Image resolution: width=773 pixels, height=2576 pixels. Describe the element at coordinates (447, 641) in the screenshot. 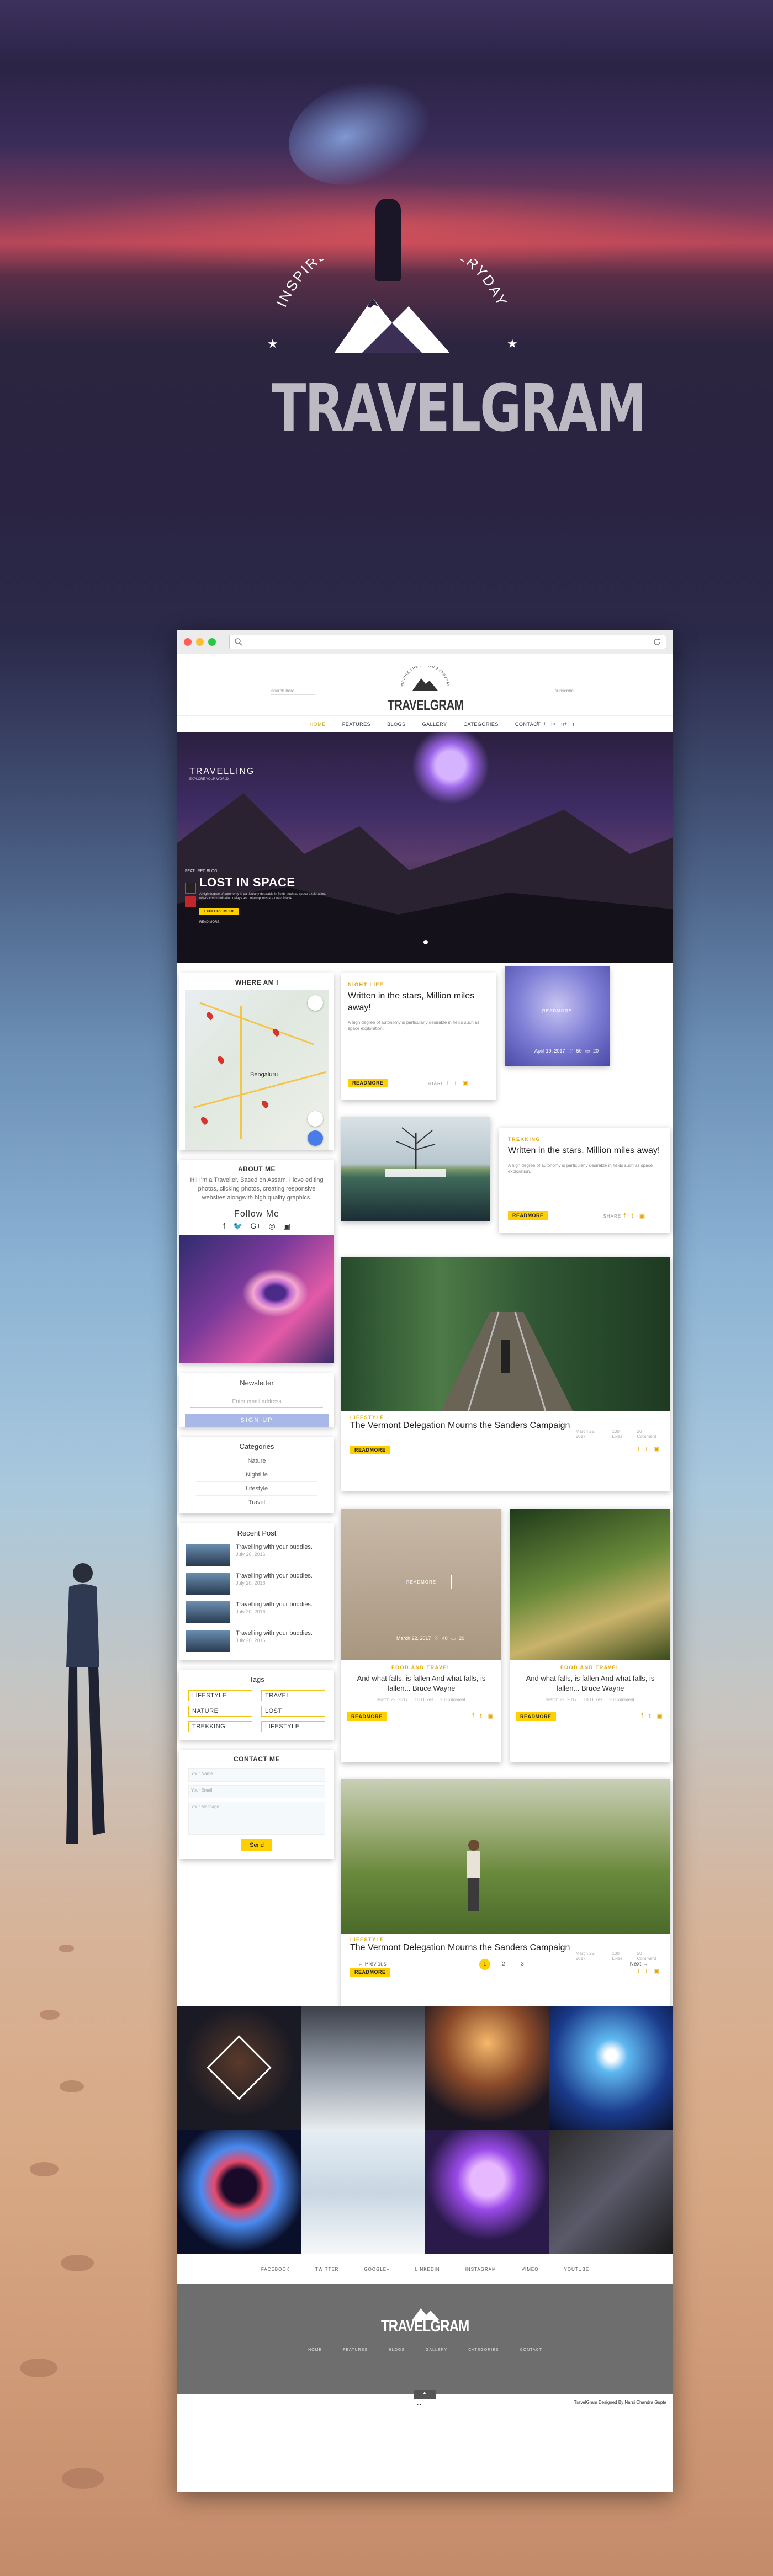

I see `address-bar` at that location.